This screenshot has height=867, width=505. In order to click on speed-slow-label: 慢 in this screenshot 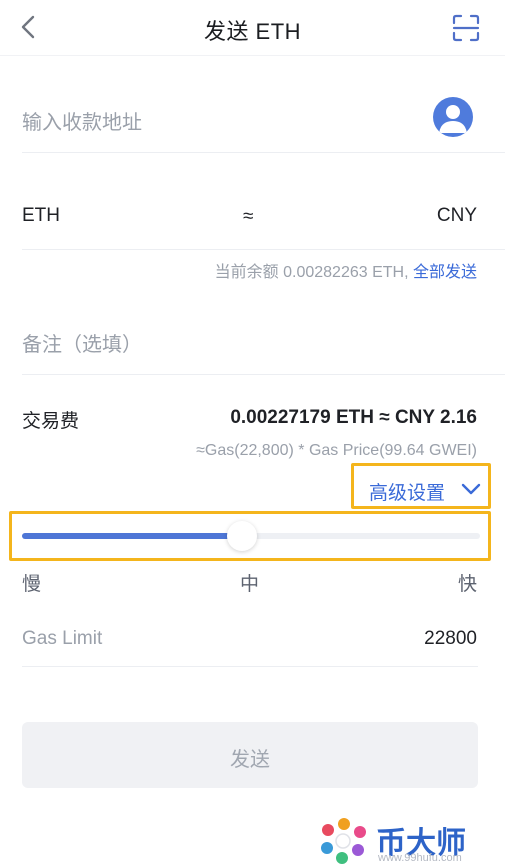, I will do `click(32, 584)`.